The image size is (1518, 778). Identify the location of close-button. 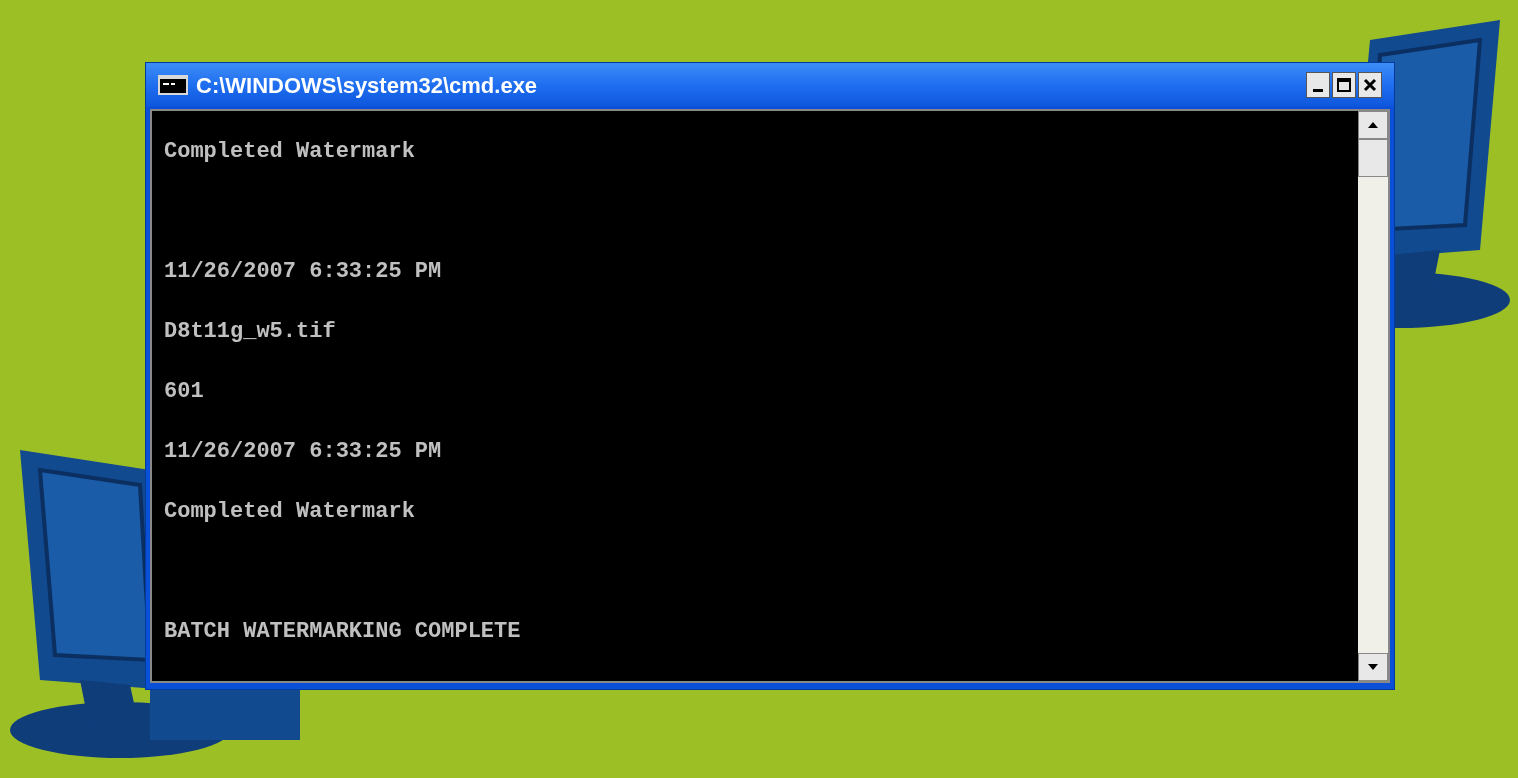
(1370, 85).